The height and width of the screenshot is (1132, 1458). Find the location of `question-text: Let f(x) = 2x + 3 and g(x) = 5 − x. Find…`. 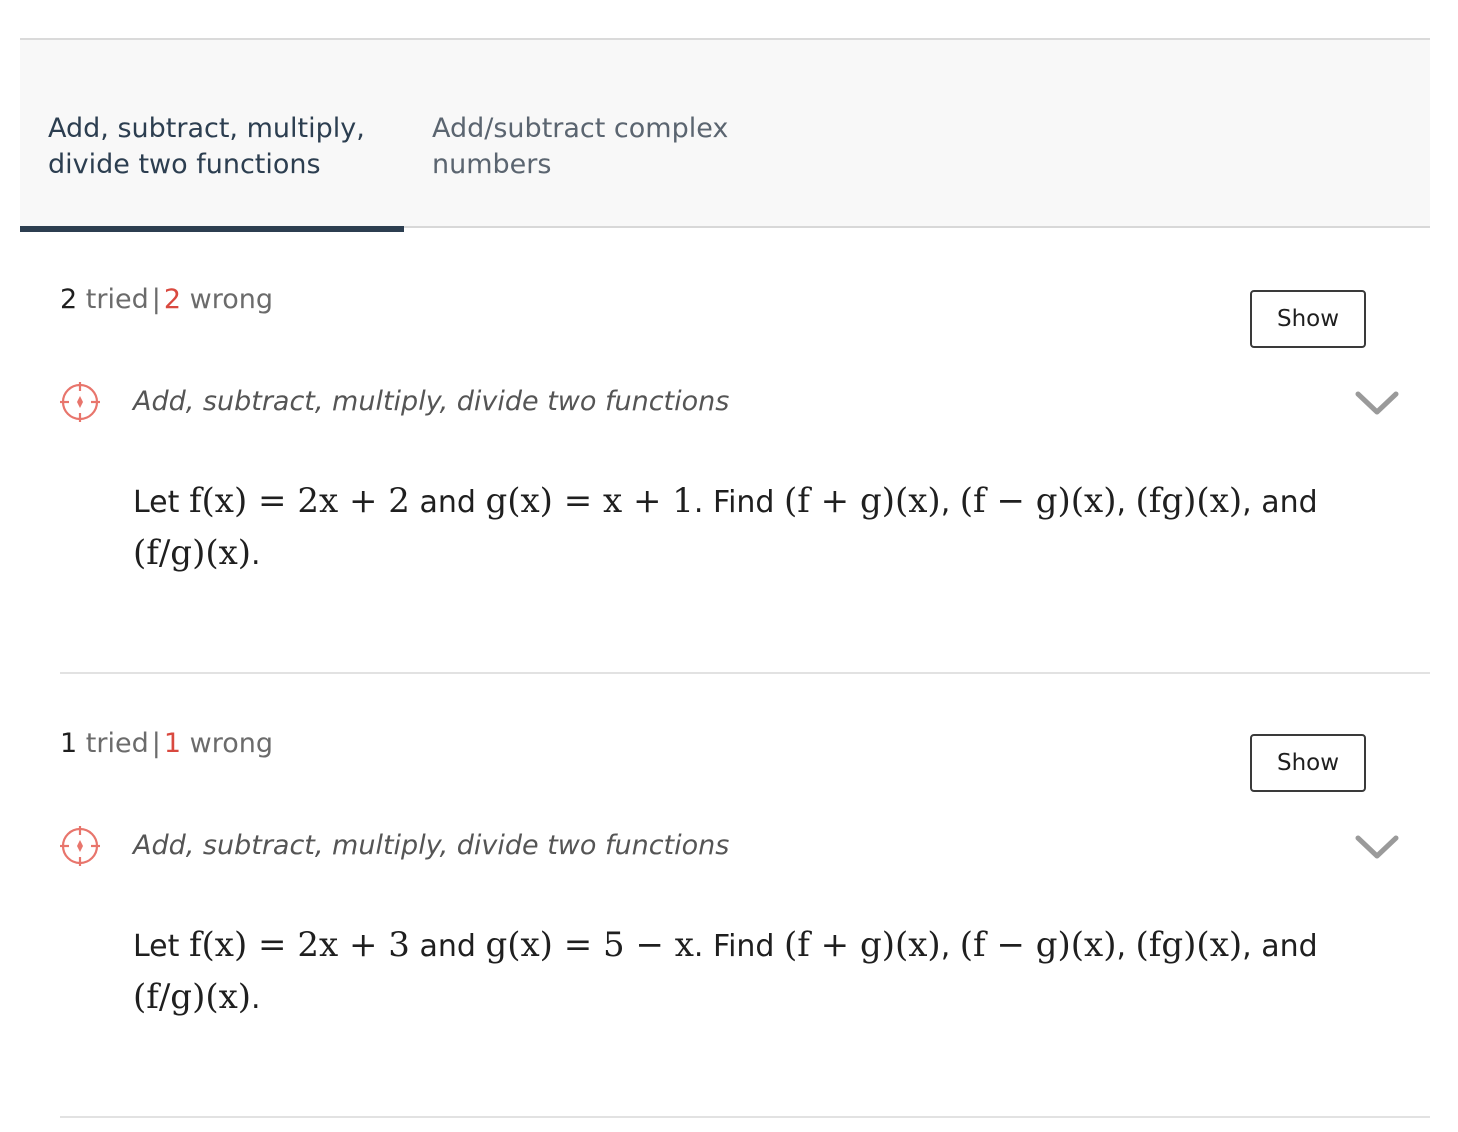

question-text: Let f(x) = 2x + 3 and g(x) = 5 − x. Find… is located at coordinates (725, 971).